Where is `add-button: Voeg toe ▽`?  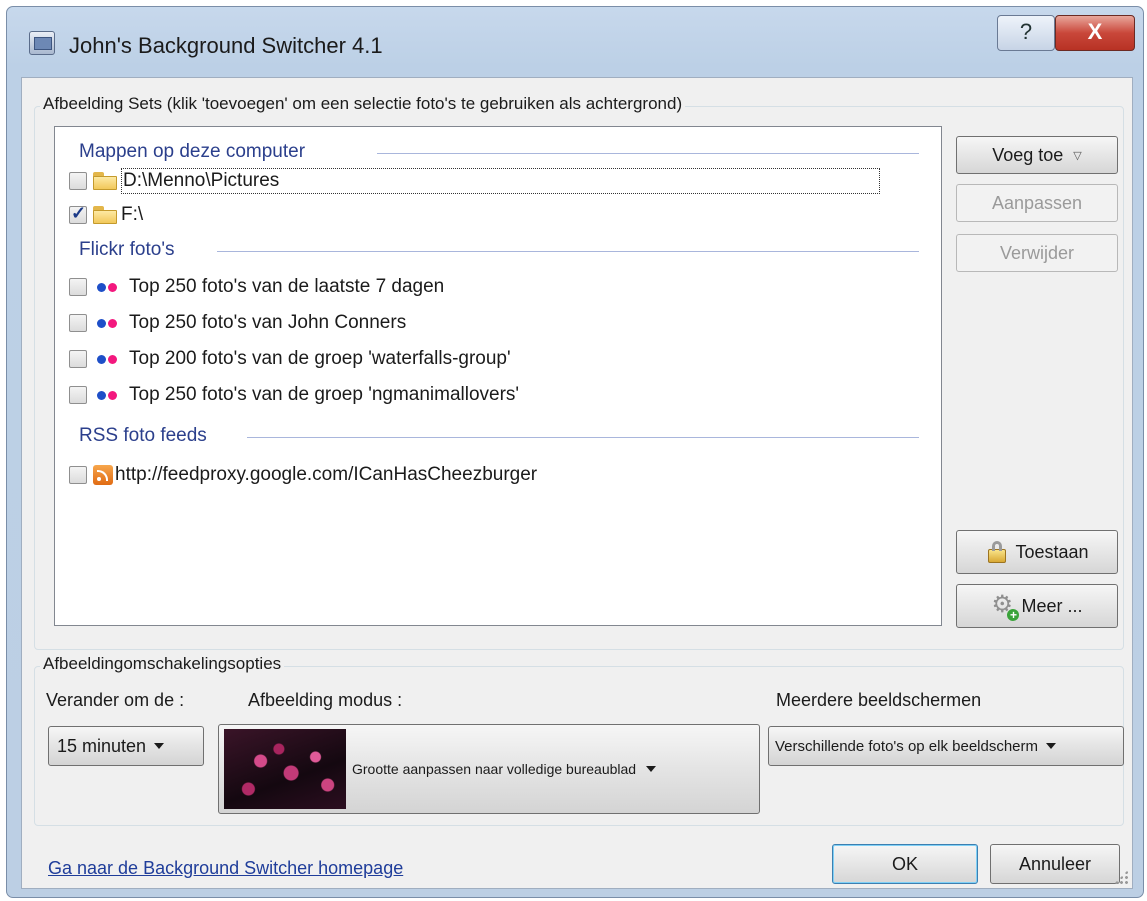 add-button: Voeg toe ▽ is located at coordinates (1037, 155).